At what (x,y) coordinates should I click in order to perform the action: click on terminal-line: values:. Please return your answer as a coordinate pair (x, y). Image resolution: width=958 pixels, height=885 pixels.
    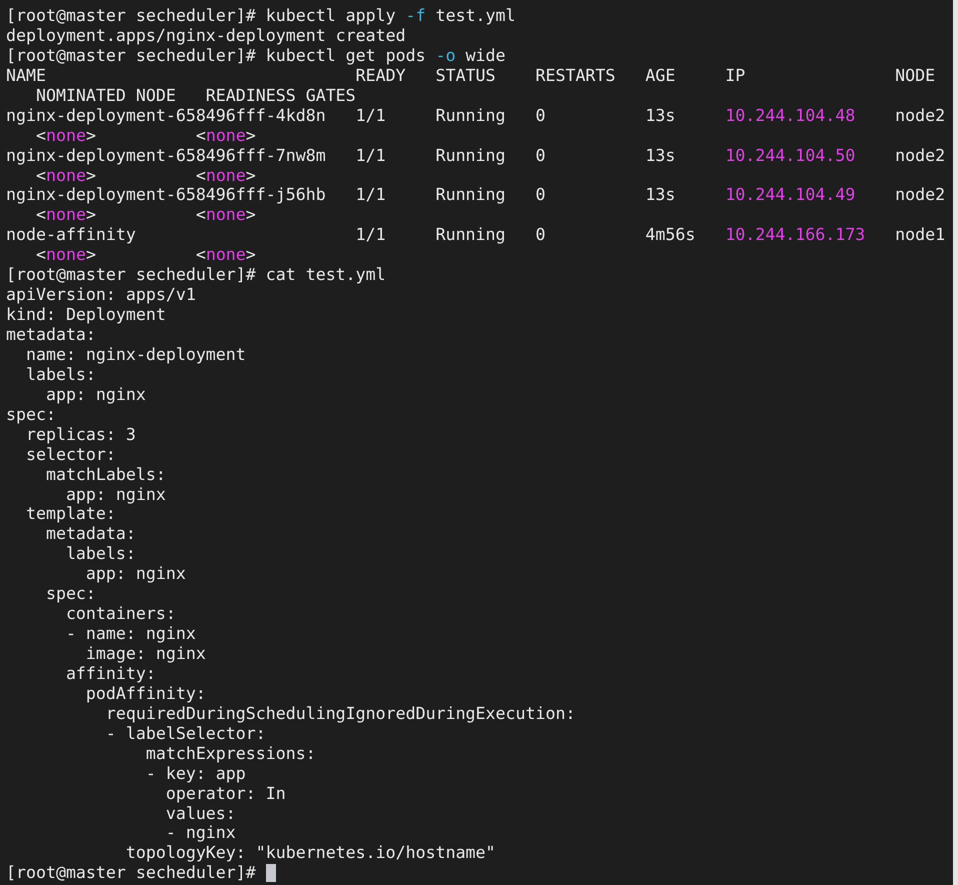
    Looking at the image, I should click on (200, 814).